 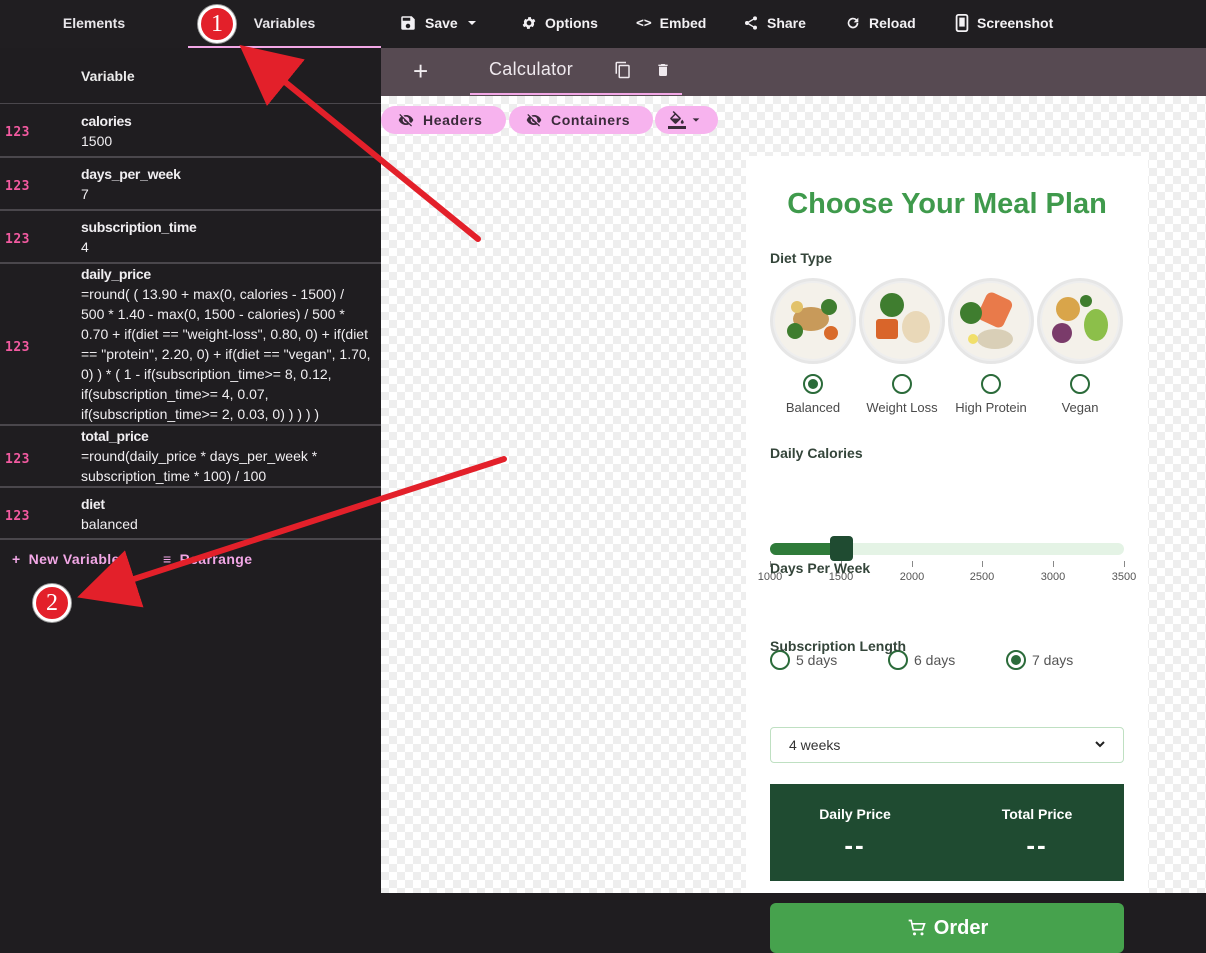 I want to click on variable-name: calories, so click(x=106, y=121).